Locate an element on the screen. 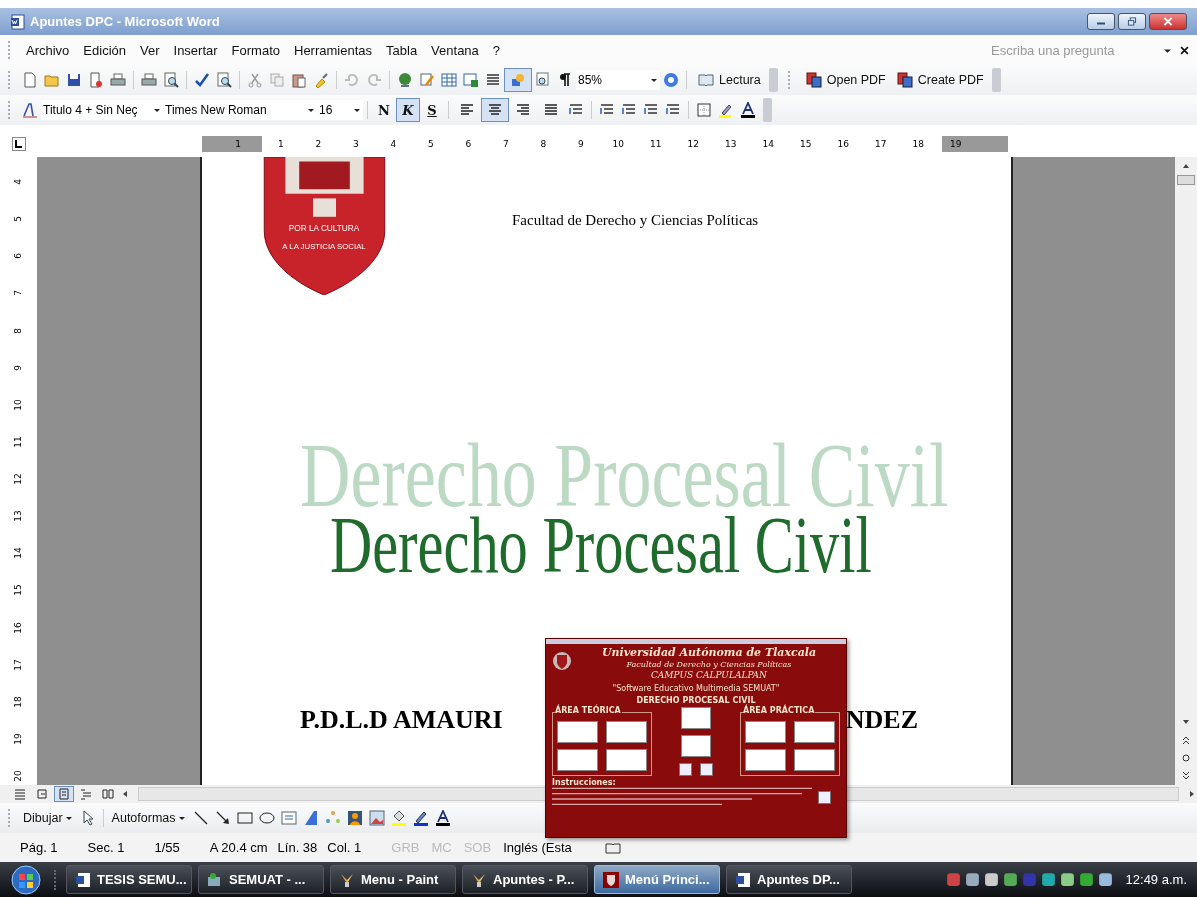 The image size is (1197, 897). zoom-dropdown: 85% is located at coordinates (618, 80).